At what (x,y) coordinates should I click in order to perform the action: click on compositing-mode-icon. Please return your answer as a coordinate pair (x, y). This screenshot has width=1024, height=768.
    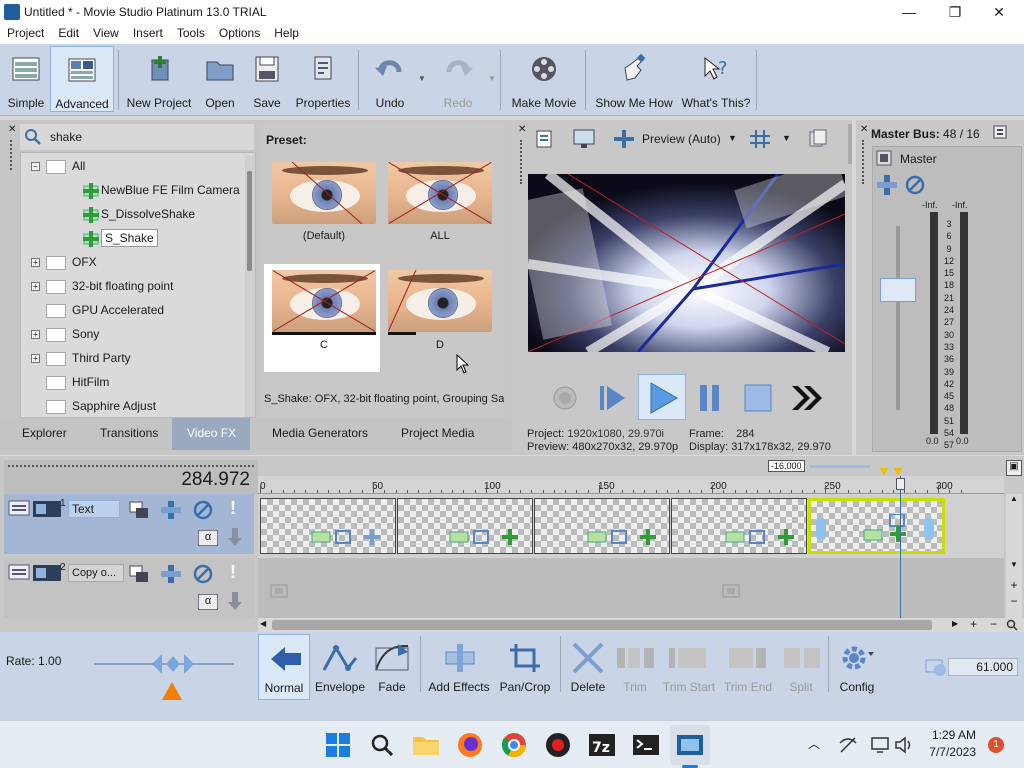
    Looking at the image, I should click on (139, 574).